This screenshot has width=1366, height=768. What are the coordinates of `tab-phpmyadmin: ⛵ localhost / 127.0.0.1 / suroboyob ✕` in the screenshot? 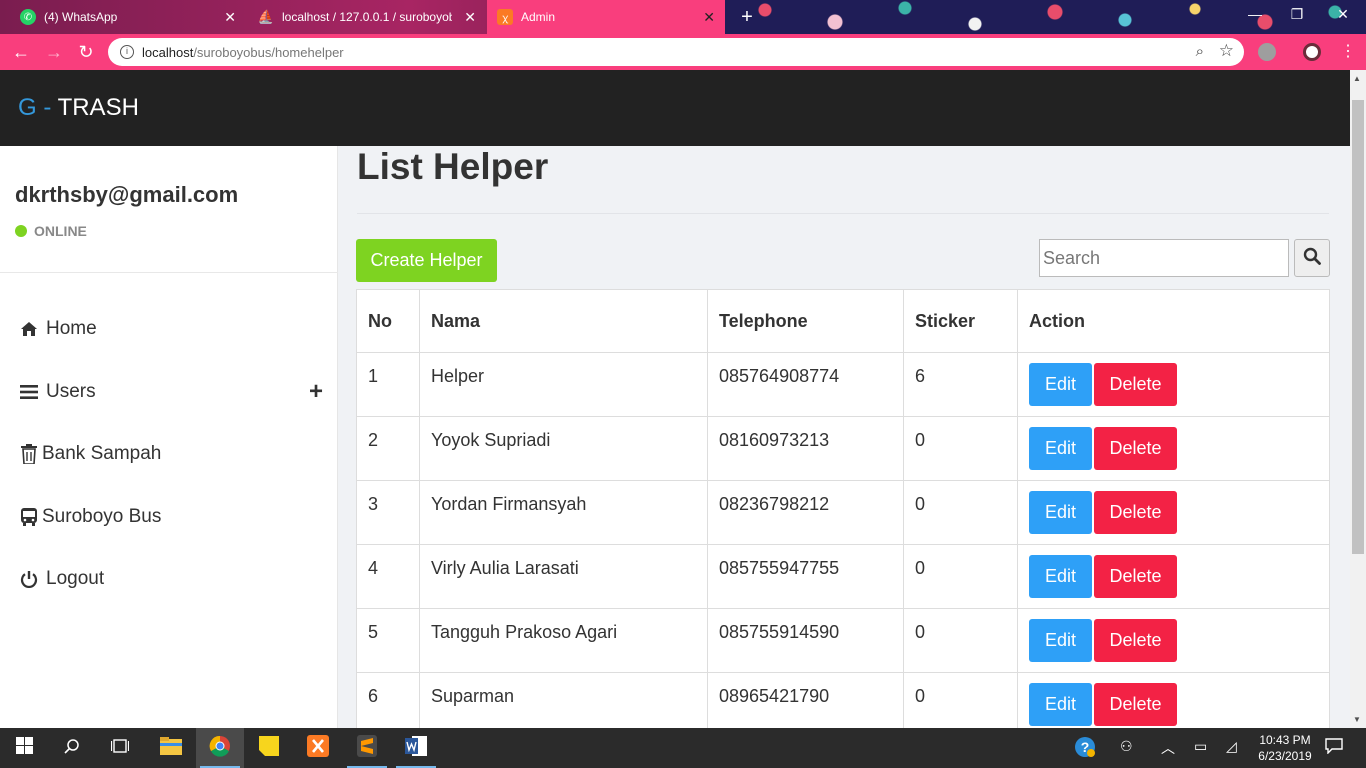 It's located at (367, 17).